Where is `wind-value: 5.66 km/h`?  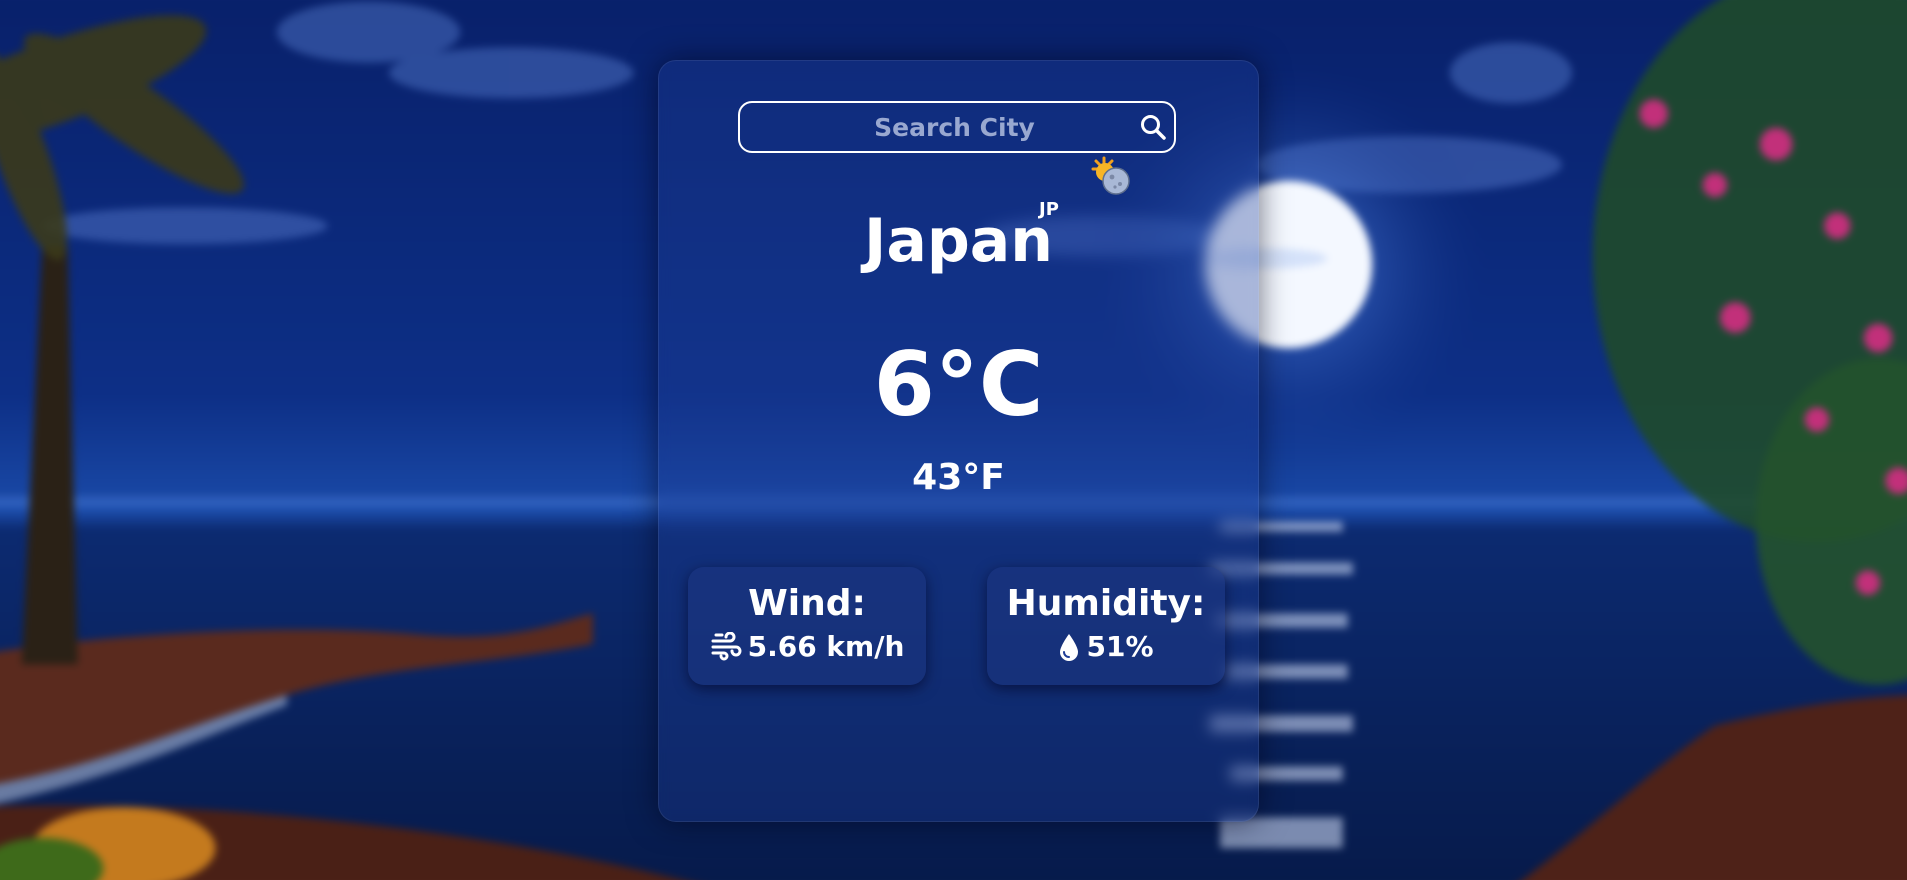 wind-value: 5.66 km/h is located at coordinates (826, 646).